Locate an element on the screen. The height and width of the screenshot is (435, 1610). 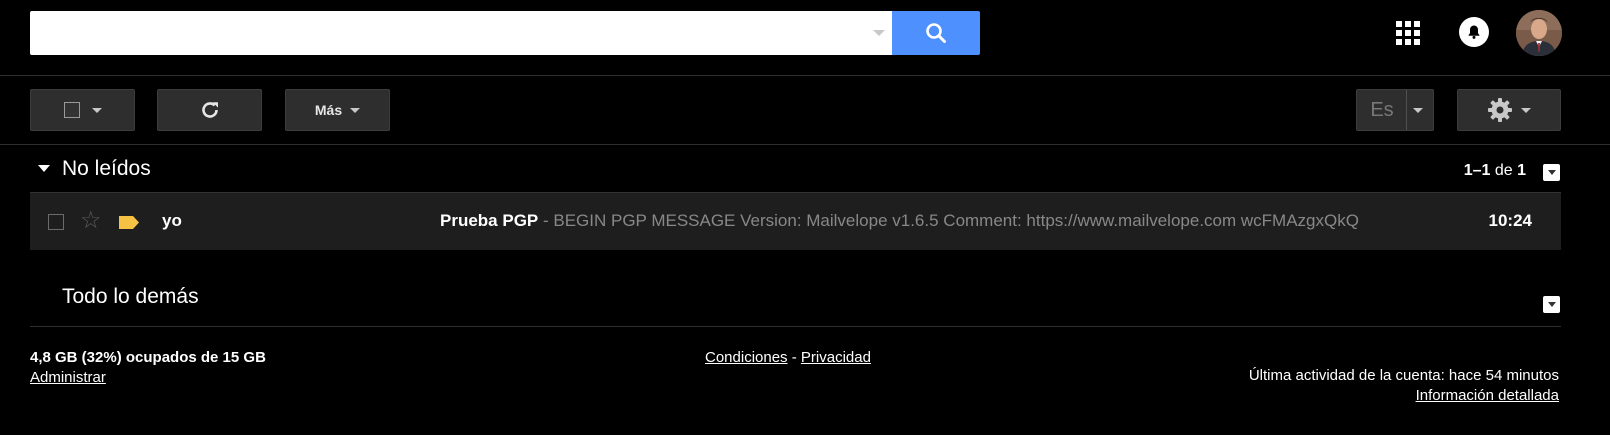
storage-usage: 4,8 GB (32%) ocupados de 15 GB is located at coordinates (148, 357).